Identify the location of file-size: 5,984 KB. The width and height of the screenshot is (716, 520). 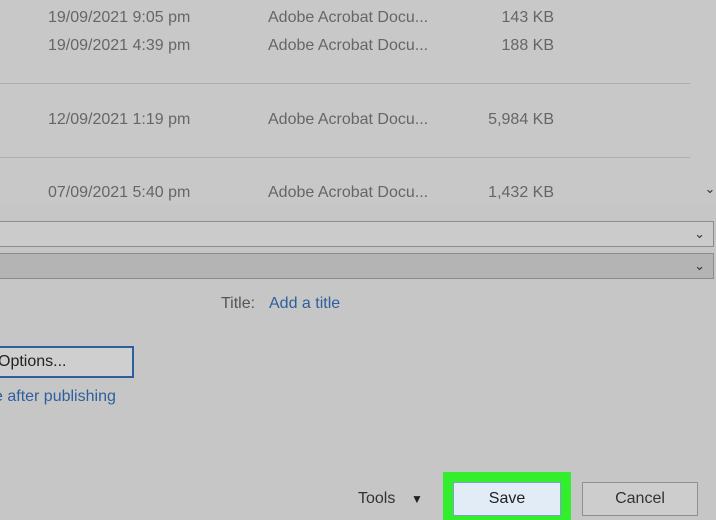
(521, 119).